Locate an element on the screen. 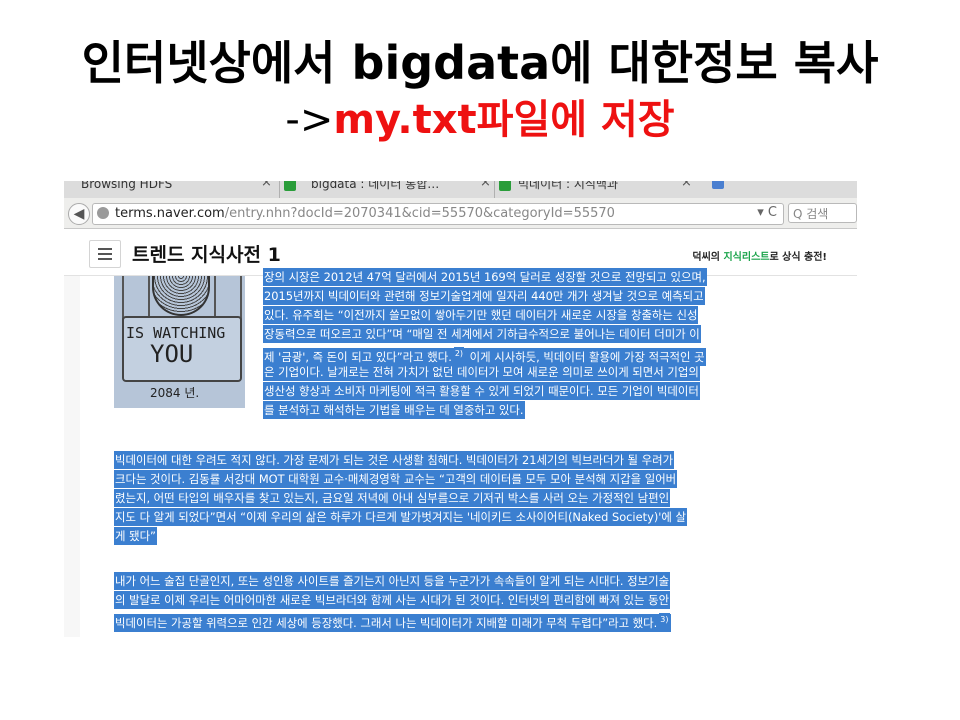 This screenshot has height=720, width=960. url-host: terms.naver.com is located at coordinates (170, 213).